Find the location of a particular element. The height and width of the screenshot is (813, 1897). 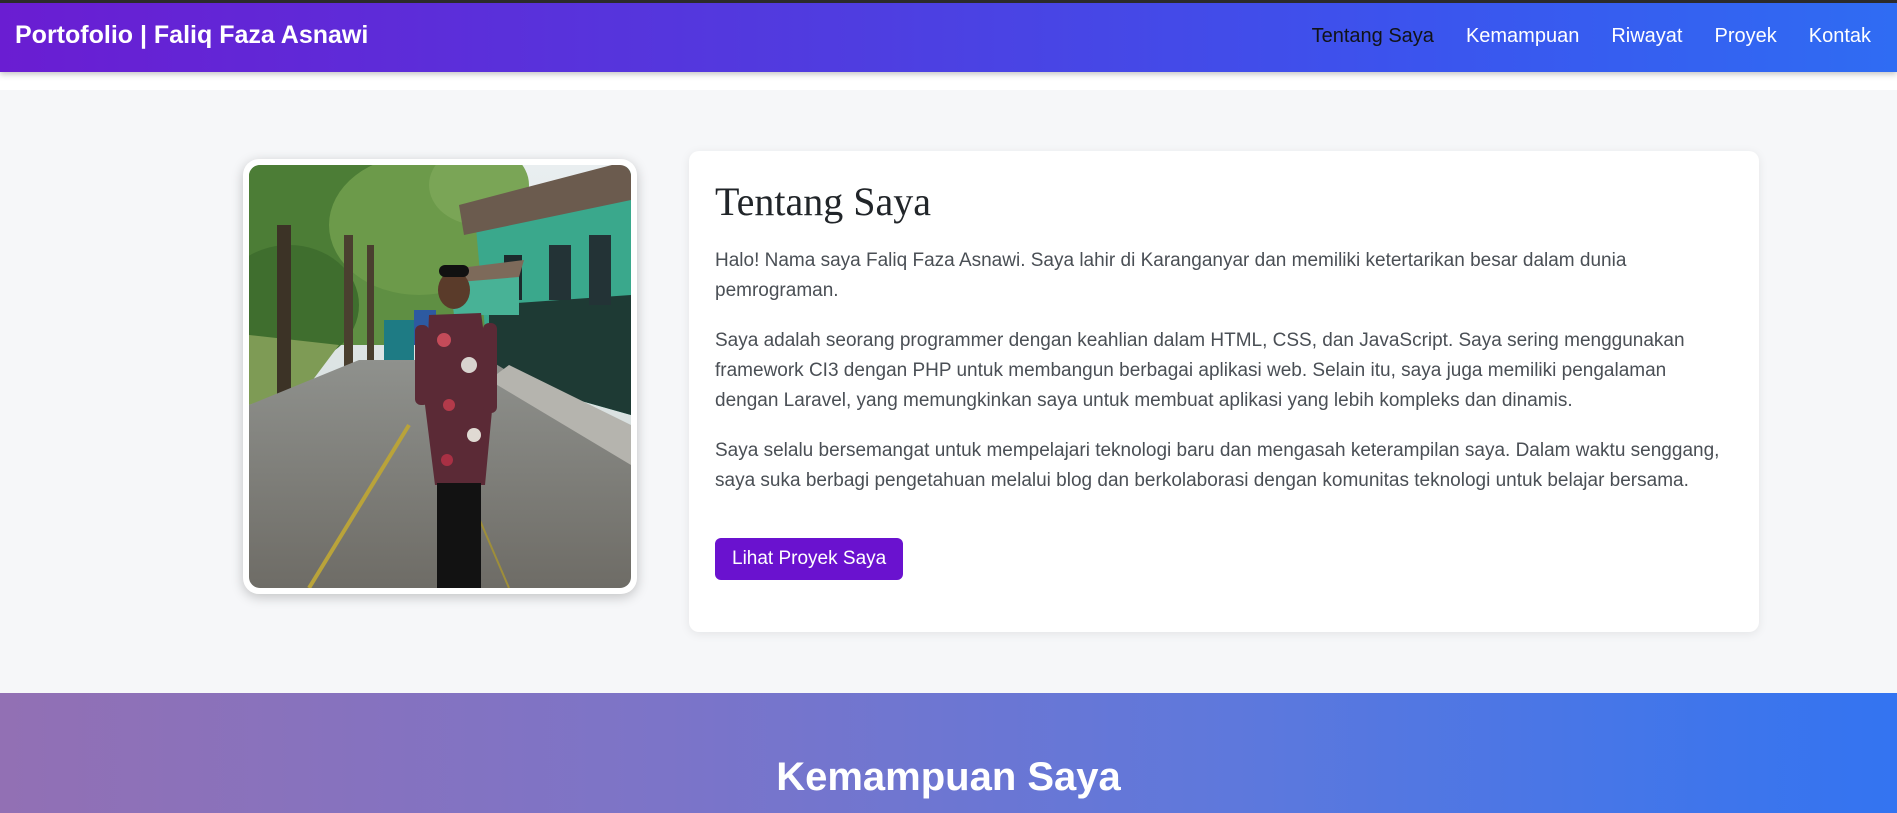

profile-photo is located at coordinates (440, 376).